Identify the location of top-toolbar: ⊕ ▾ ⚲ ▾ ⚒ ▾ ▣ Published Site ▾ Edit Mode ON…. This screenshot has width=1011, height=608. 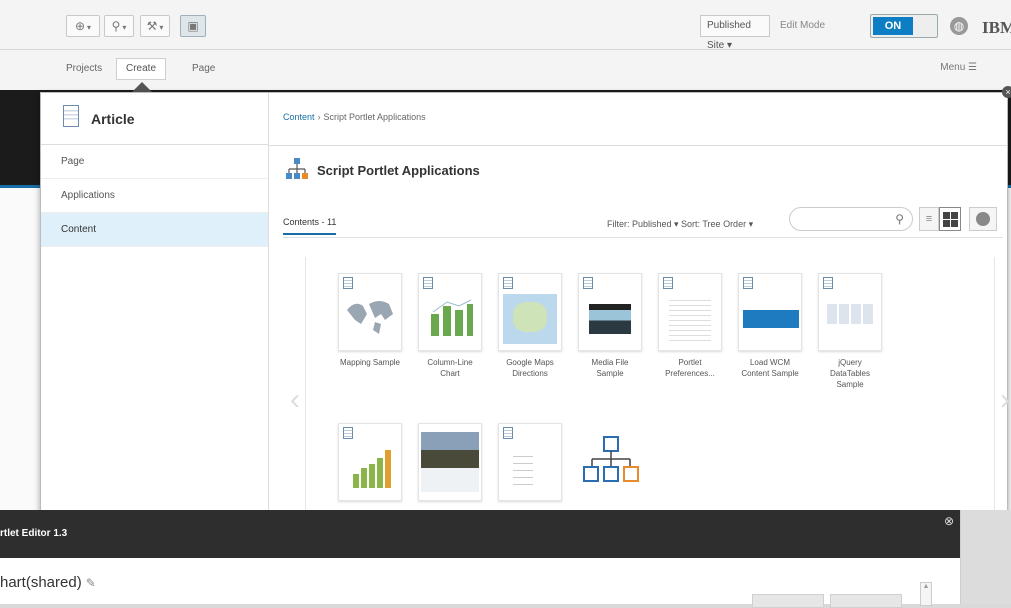
(505, 25).